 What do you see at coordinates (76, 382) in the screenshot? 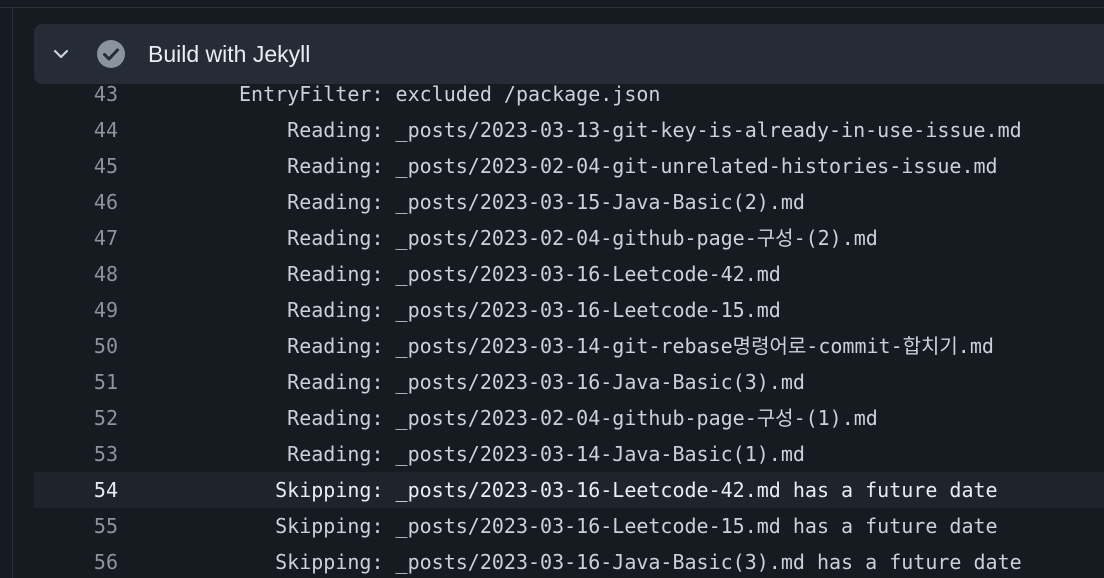
I see `line-number: 51` at bounding box center [76, 382].